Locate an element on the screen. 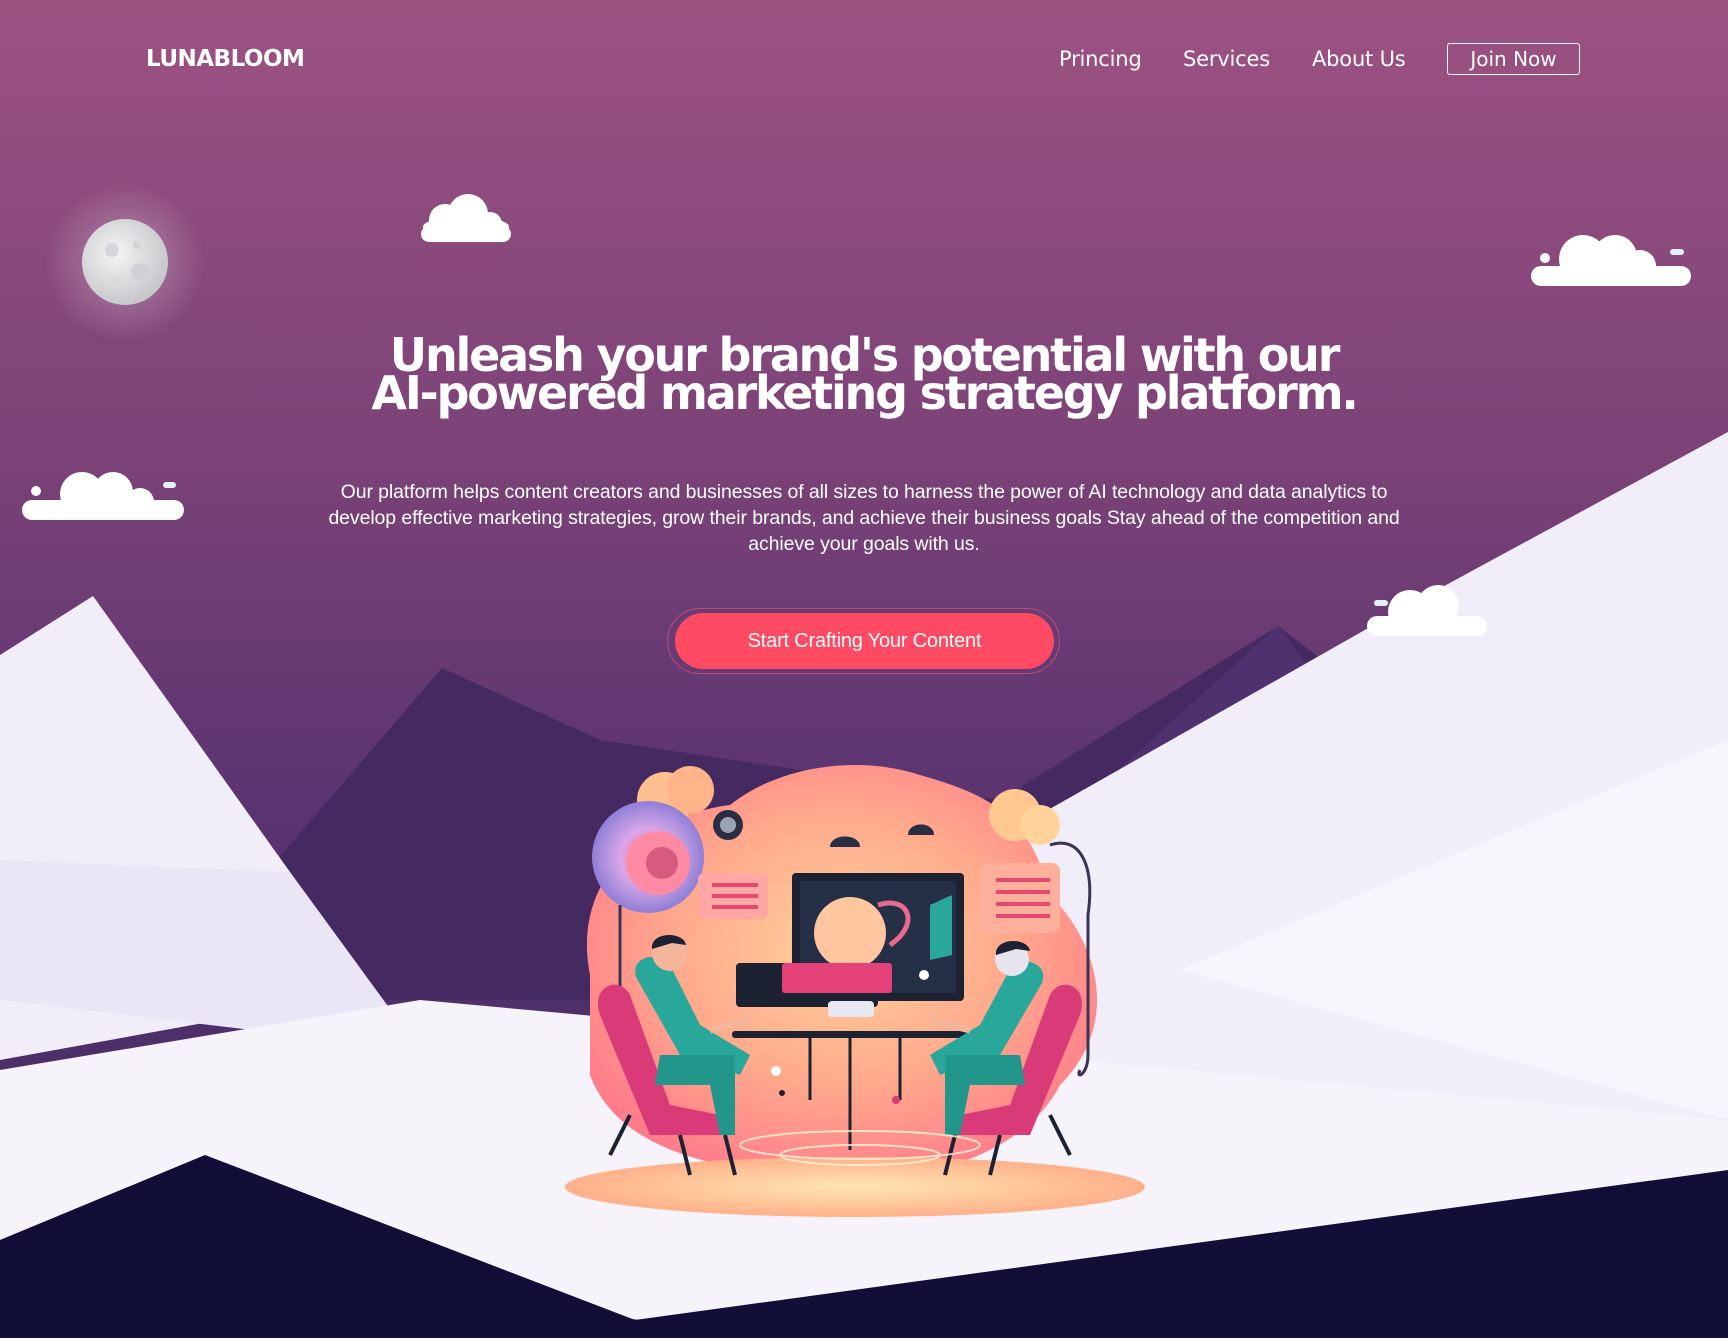  hero-headline-line2: AI-powered marketing strategy platform. is located at coordinates (865, 393).